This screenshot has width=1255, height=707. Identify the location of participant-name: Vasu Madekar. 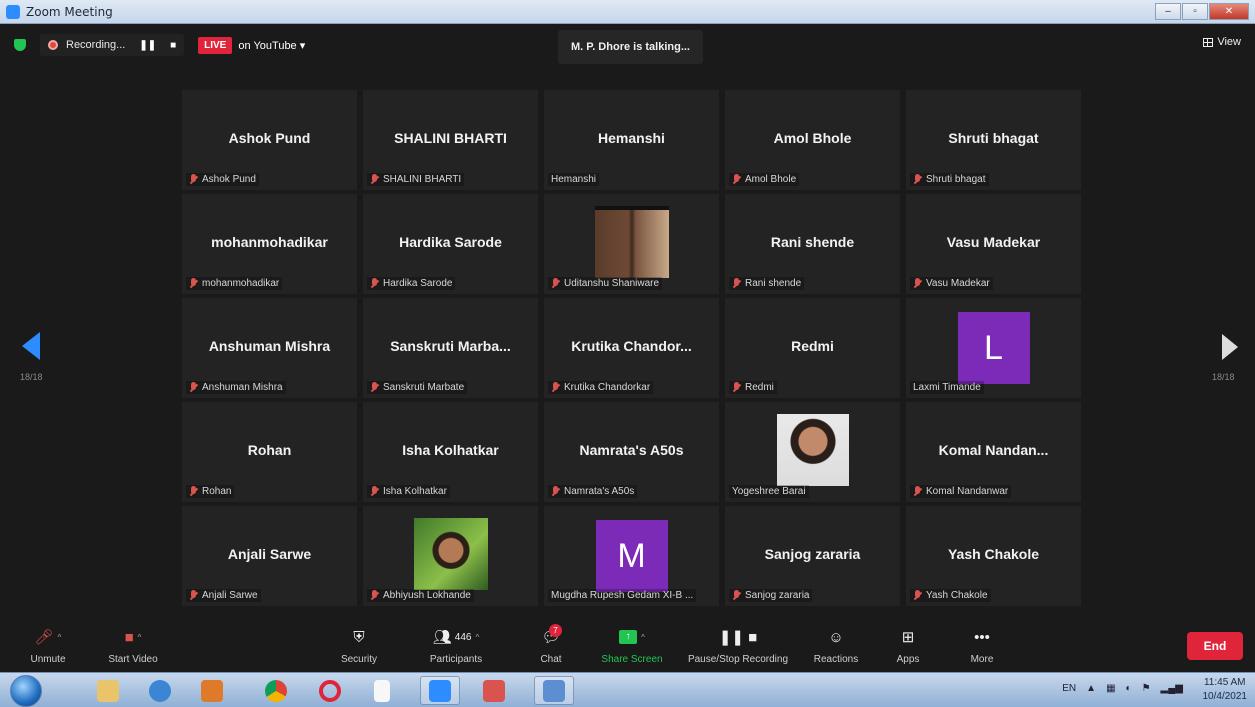
(958, 283).